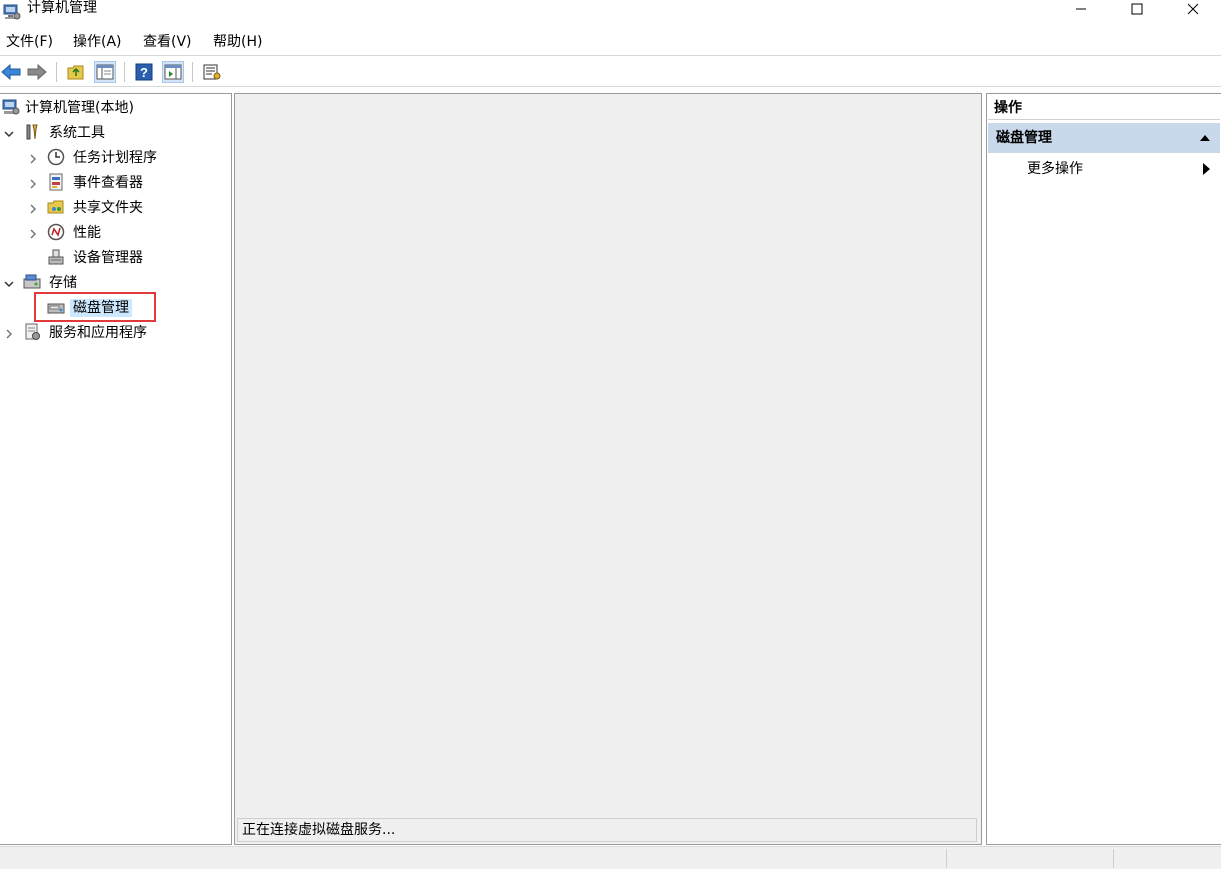  I want to click on show-hide-tree-icon, so click(105, 72).